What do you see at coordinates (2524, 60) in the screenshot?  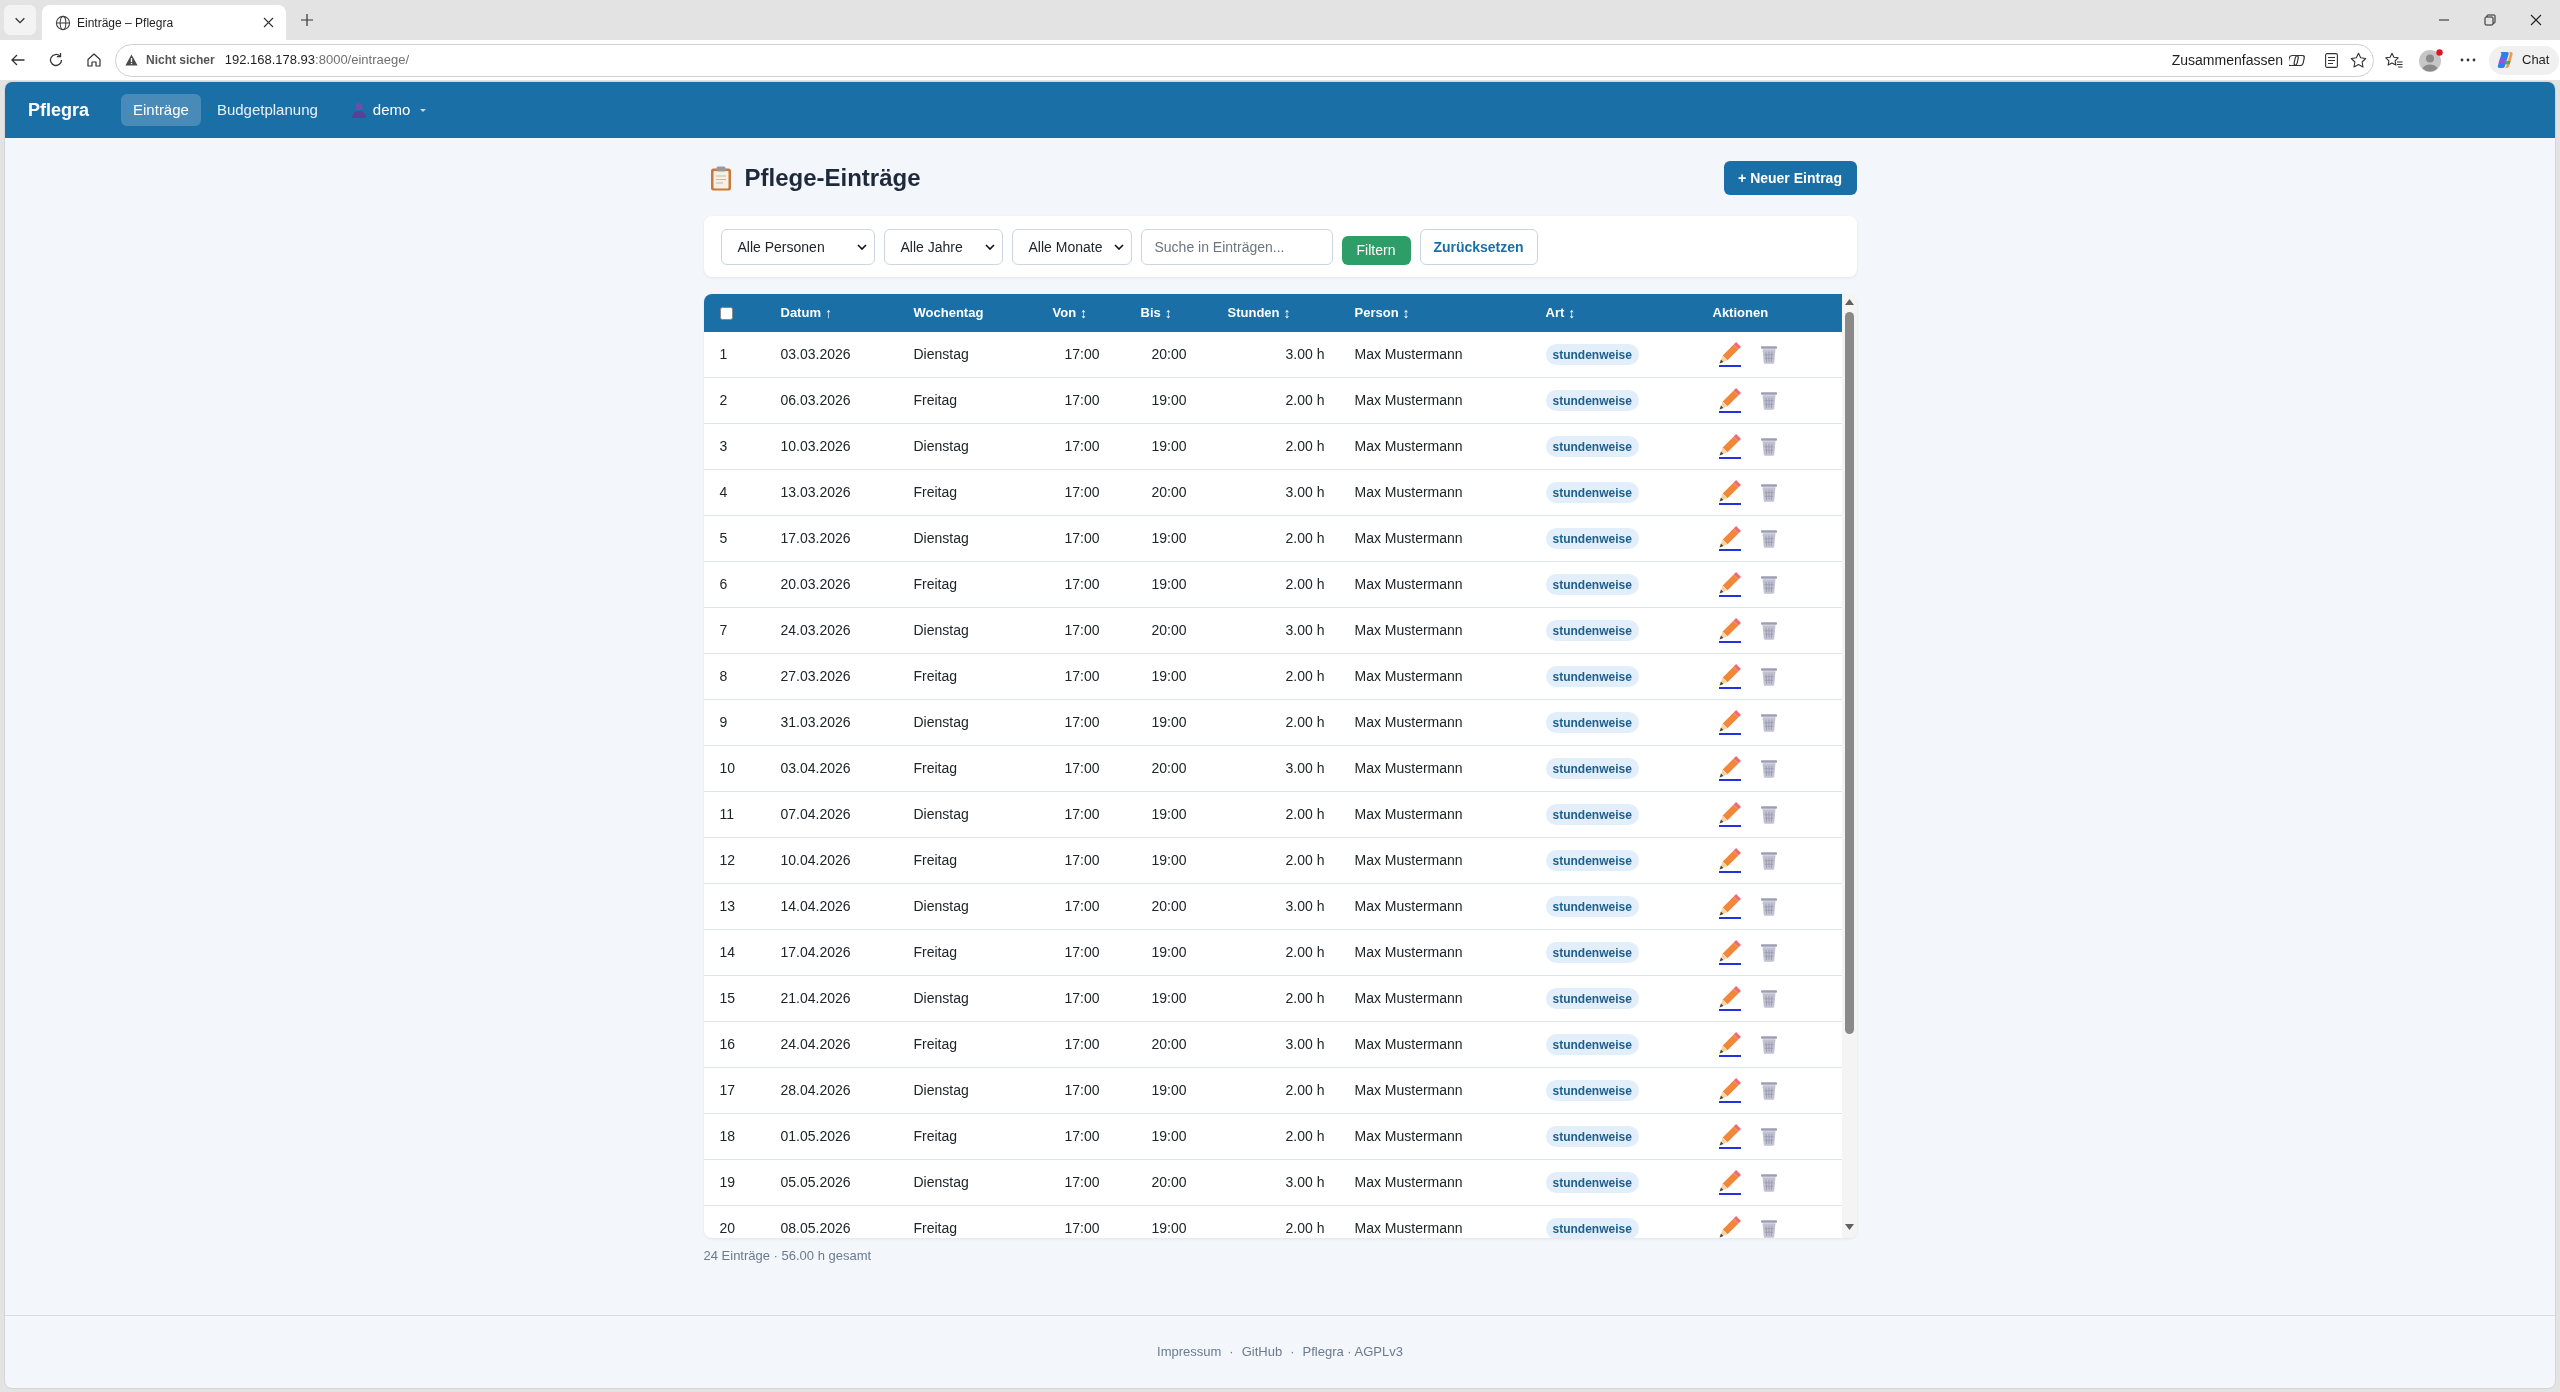 I see `chat-button: Chat` at bounding box center [2524, 60].